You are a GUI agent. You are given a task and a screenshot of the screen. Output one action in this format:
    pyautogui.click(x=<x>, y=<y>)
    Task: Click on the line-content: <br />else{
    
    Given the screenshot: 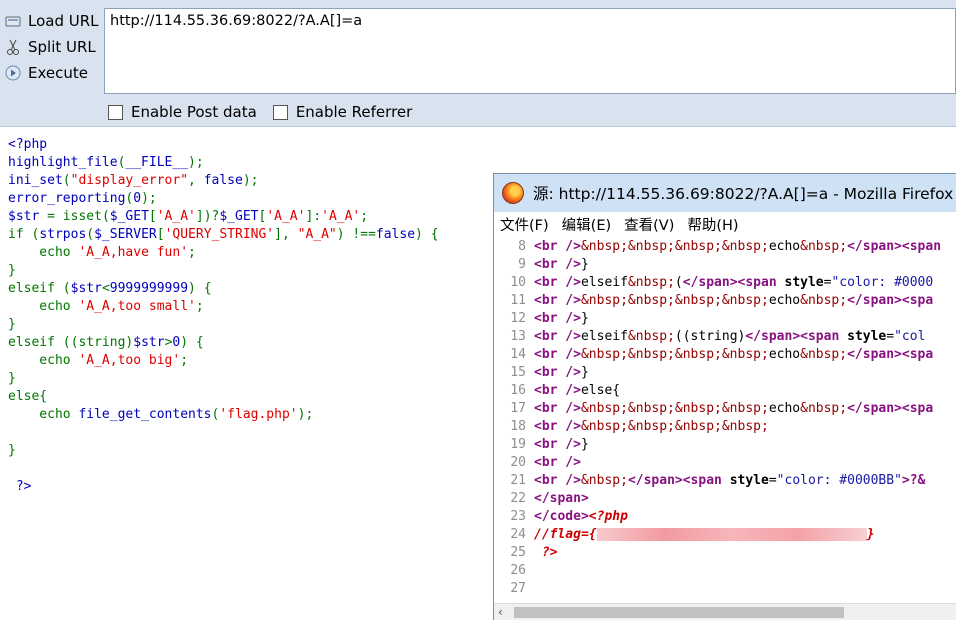 What is the action you would take?
    pyautogui.click(x=577, y=391)
    